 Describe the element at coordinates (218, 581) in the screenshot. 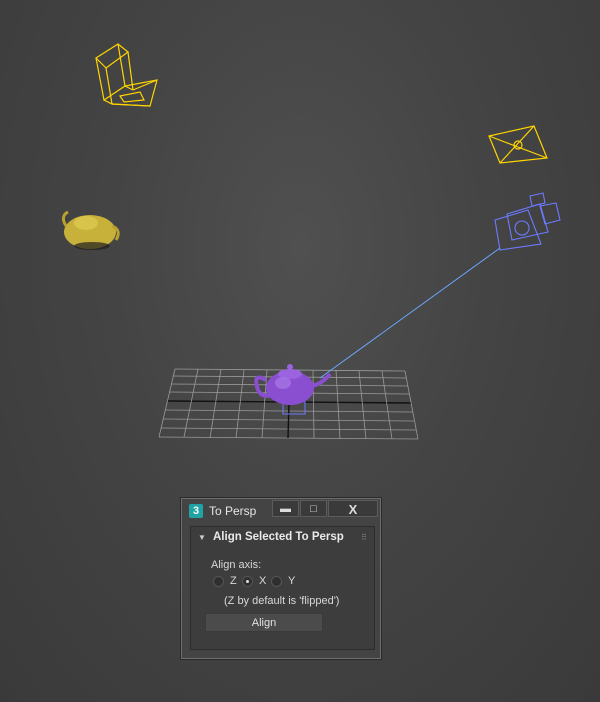

I see `radio-z` at that location.